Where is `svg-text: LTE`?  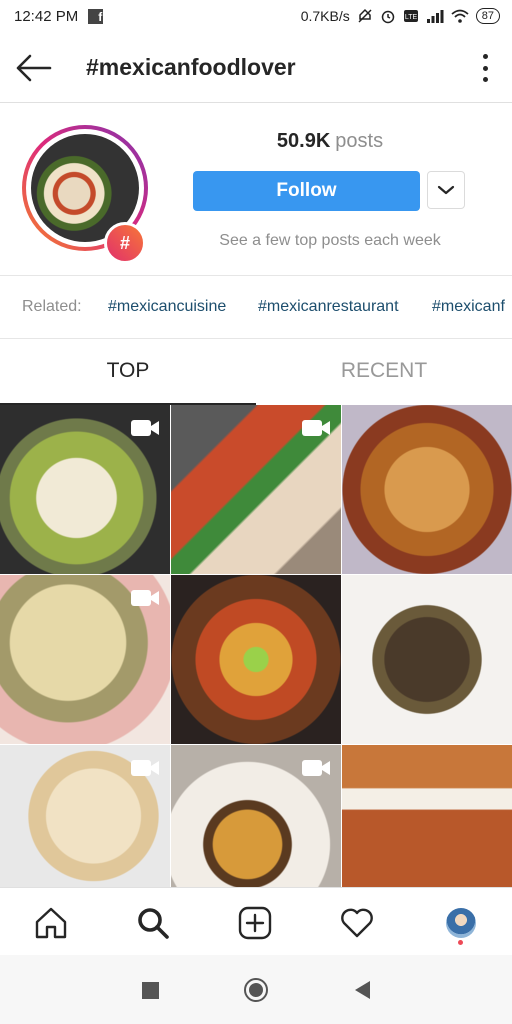 svg-text: LTE is located at coordinates (411, 17).